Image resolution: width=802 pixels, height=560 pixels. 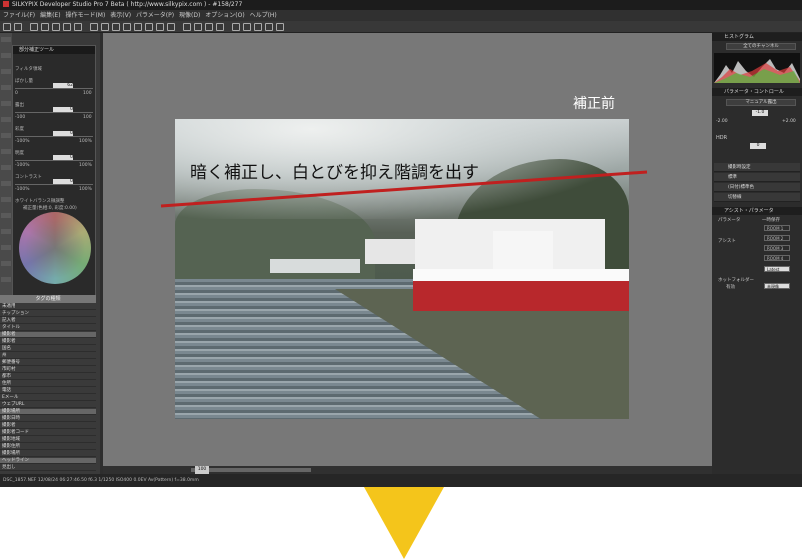 What do you see at coordinates (757, 211) in the screenshot?
I see `assist-title: アシスト・パラメータ` at bounding box center [757, 211].